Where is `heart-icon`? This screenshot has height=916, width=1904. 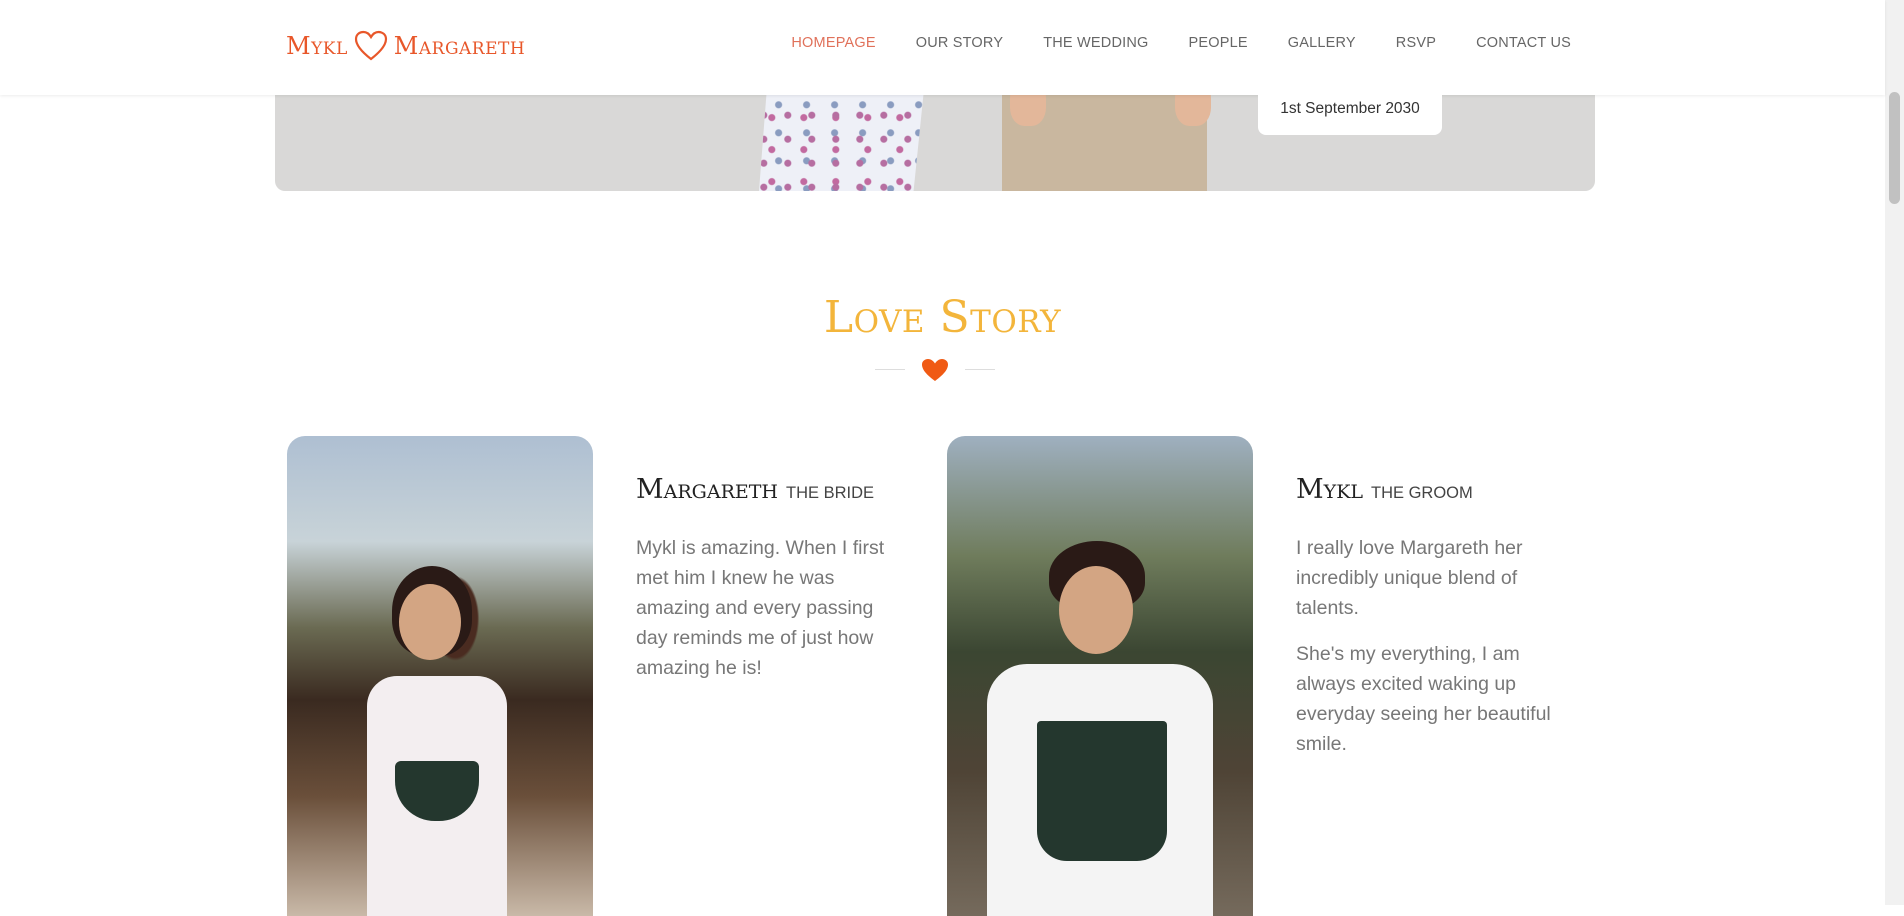 heart-icon is located at coordinates (935, 370).